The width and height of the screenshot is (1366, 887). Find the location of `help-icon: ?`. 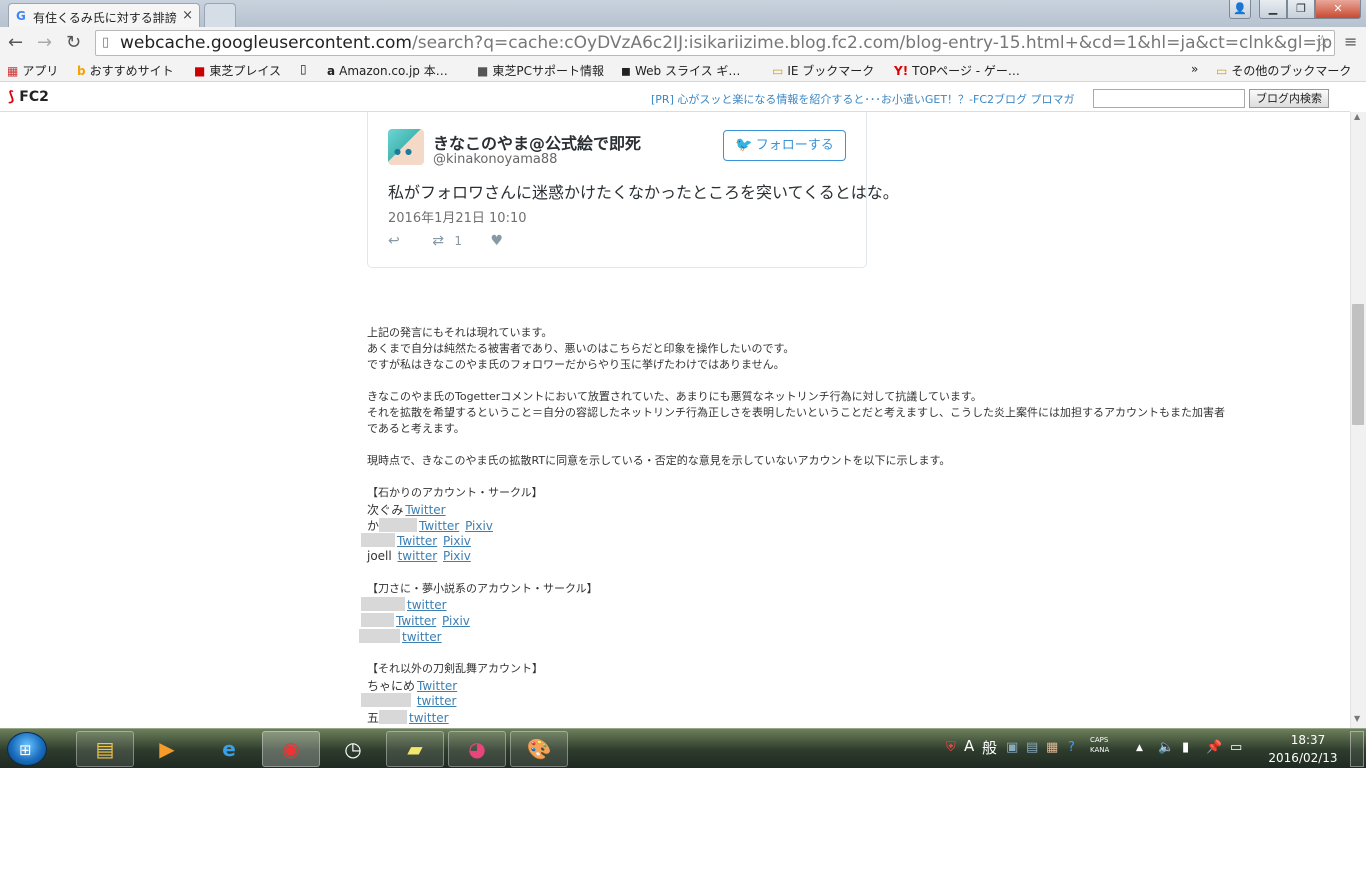

help-icon: ? is located at coordinates (1071, 747).